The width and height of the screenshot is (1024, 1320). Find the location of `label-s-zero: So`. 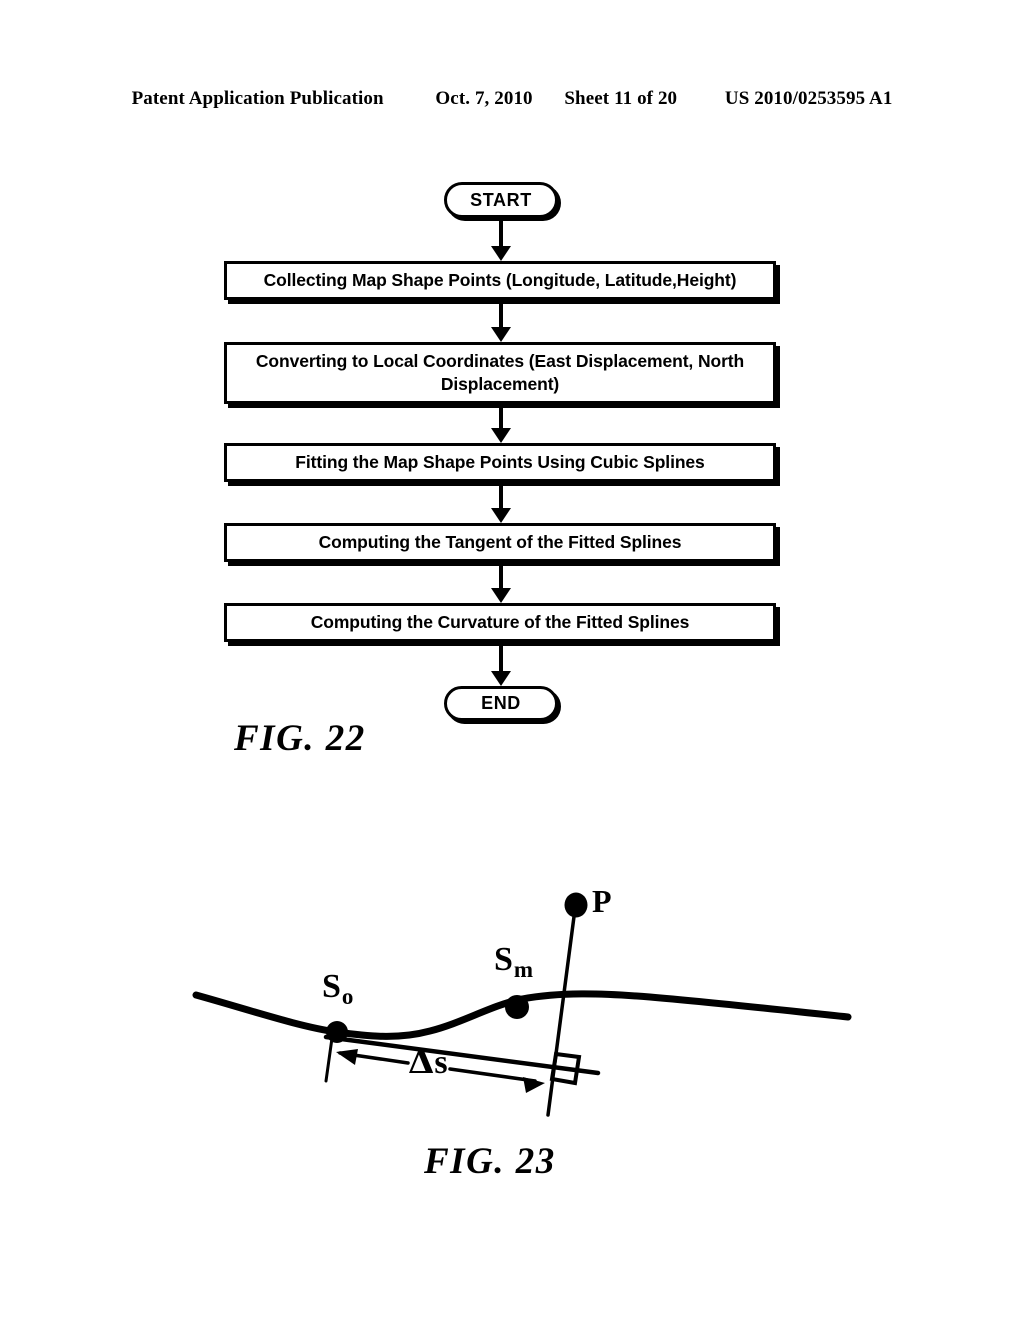

label-s-zero: So is located at coordinates (337, 988).